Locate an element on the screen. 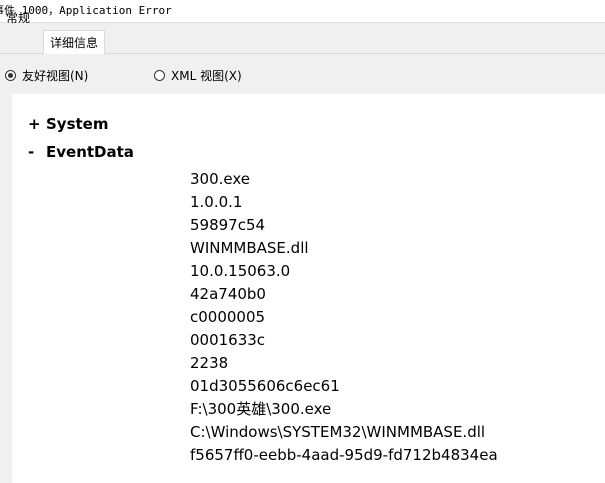 The height and width of the screenshot is (483, 605). friendly-view-label: 友好视图(N) is located at coordinates (55, 75).